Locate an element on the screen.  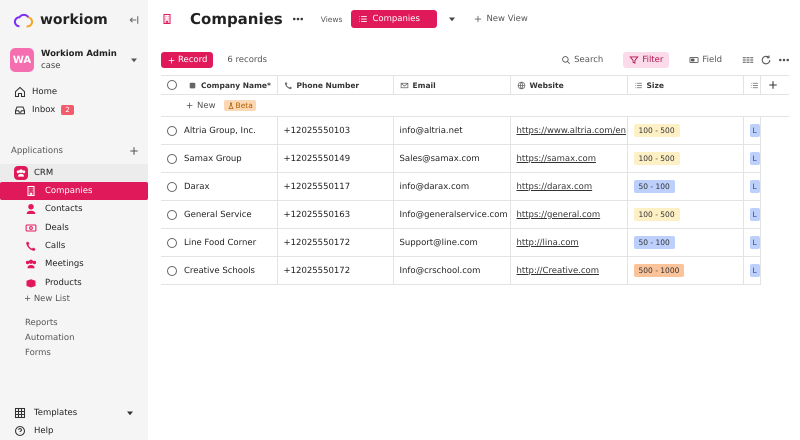
add-record-button: Record is located at coordinates (187, 60).